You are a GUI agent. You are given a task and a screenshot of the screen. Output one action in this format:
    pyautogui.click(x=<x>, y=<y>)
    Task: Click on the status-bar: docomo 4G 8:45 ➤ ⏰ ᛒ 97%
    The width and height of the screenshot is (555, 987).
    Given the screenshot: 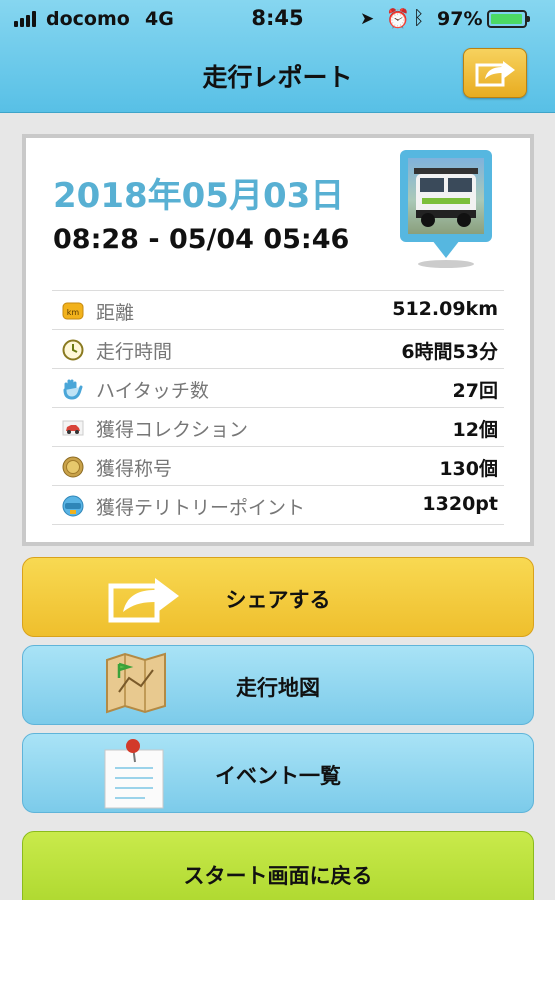 What is the action you would take?
    pyautogui.click(x=277, y=20)
    